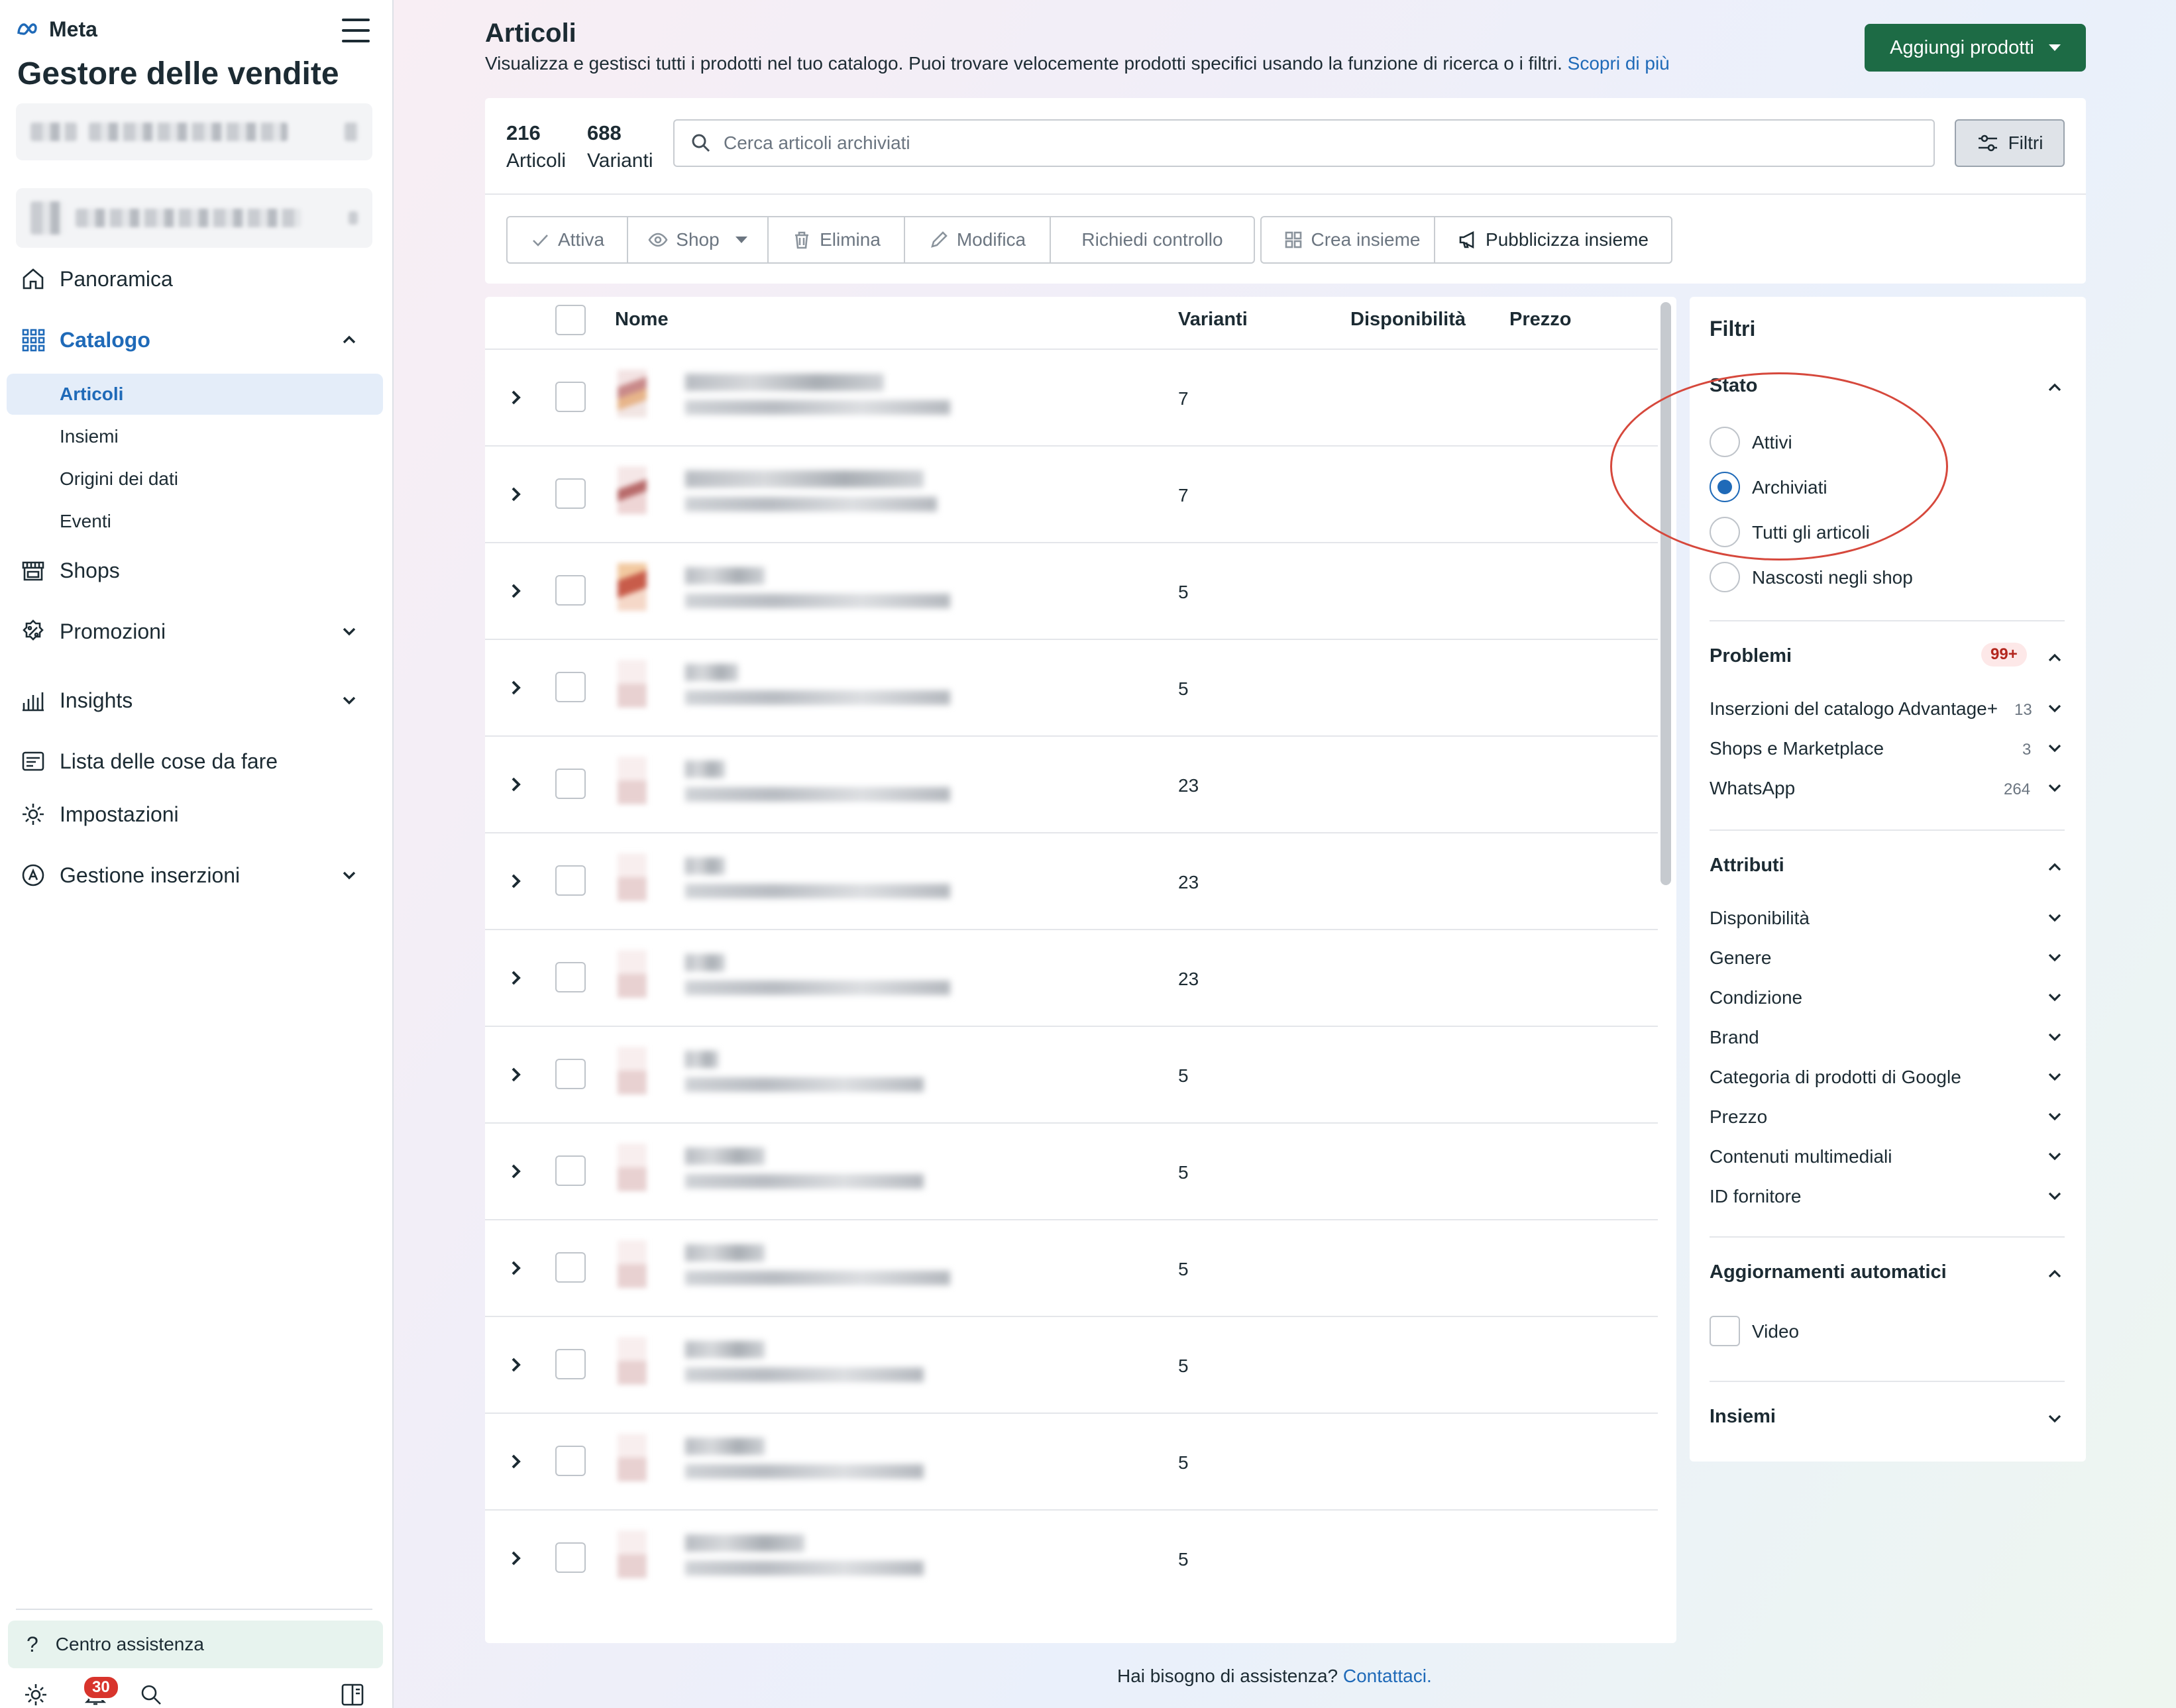 This screenshot has width=2176, height=1708. What do you see at coordinates (1741, 958) in the screenshot?
I see `attribute-filter-item: Genere` at bounding box center [1741, 958].